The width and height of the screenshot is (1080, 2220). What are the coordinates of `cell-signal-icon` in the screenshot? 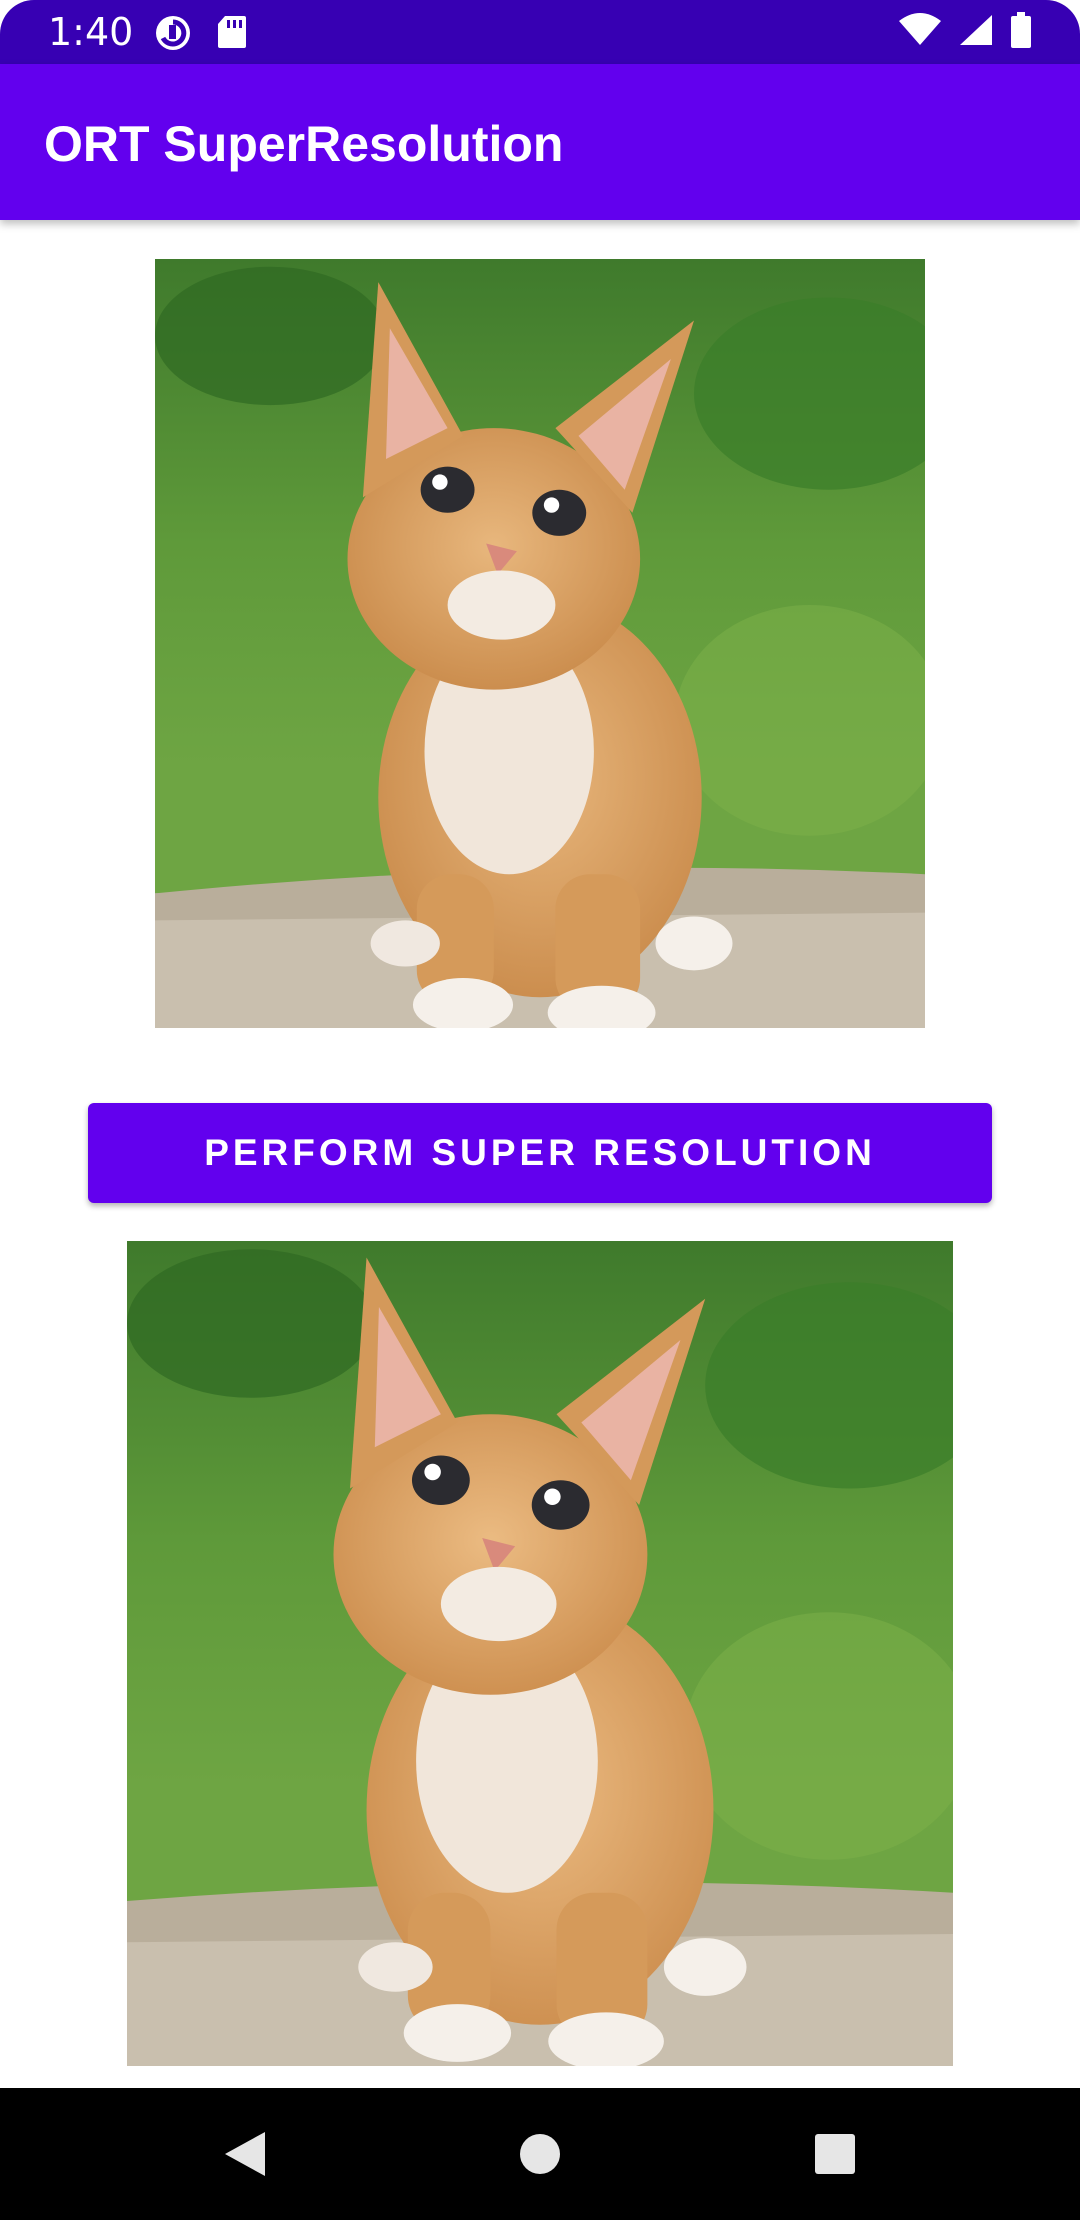 It's located at (976, 32).